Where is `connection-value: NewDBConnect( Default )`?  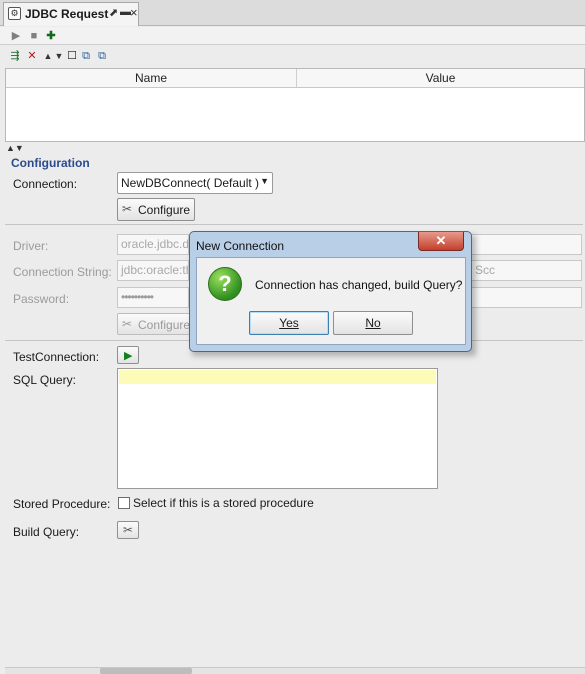 connection-value: NewDBConnect( Default ) is located at coordinates (190, 183).